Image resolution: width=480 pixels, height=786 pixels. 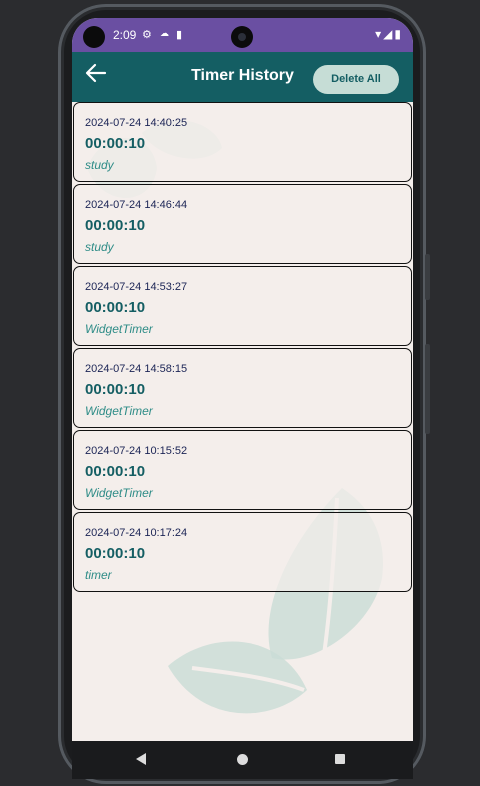 I want to click on entry-timestamp: 2024-07-24 10:15:52, so click(x=136, y=451).